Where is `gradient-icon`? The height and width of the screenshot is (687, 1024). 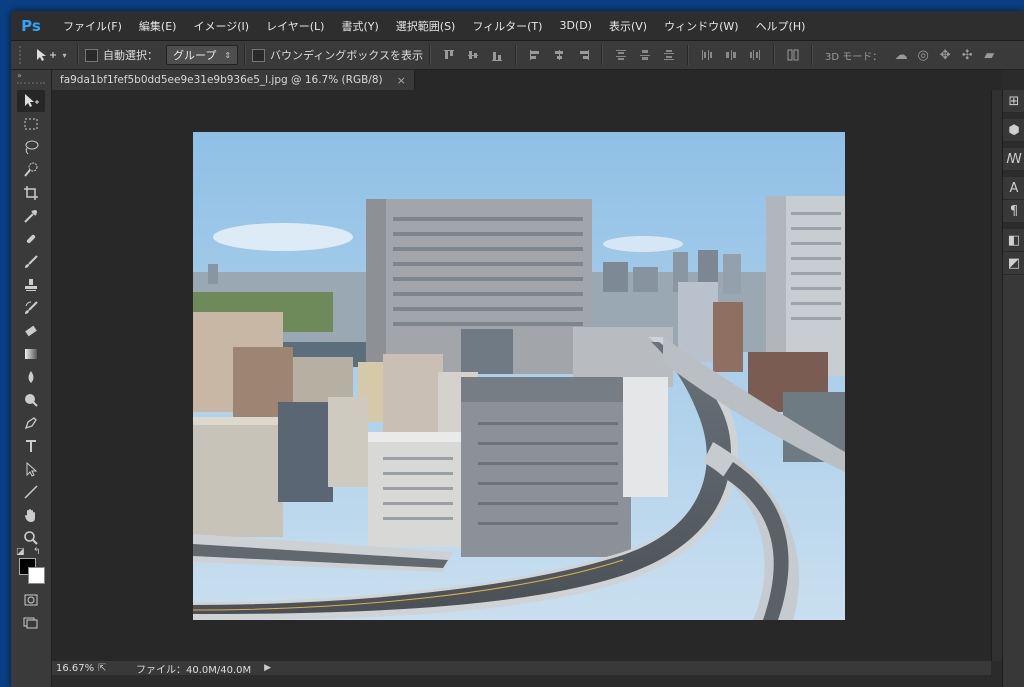 gradient-icon is located at coordinates (31, 354).